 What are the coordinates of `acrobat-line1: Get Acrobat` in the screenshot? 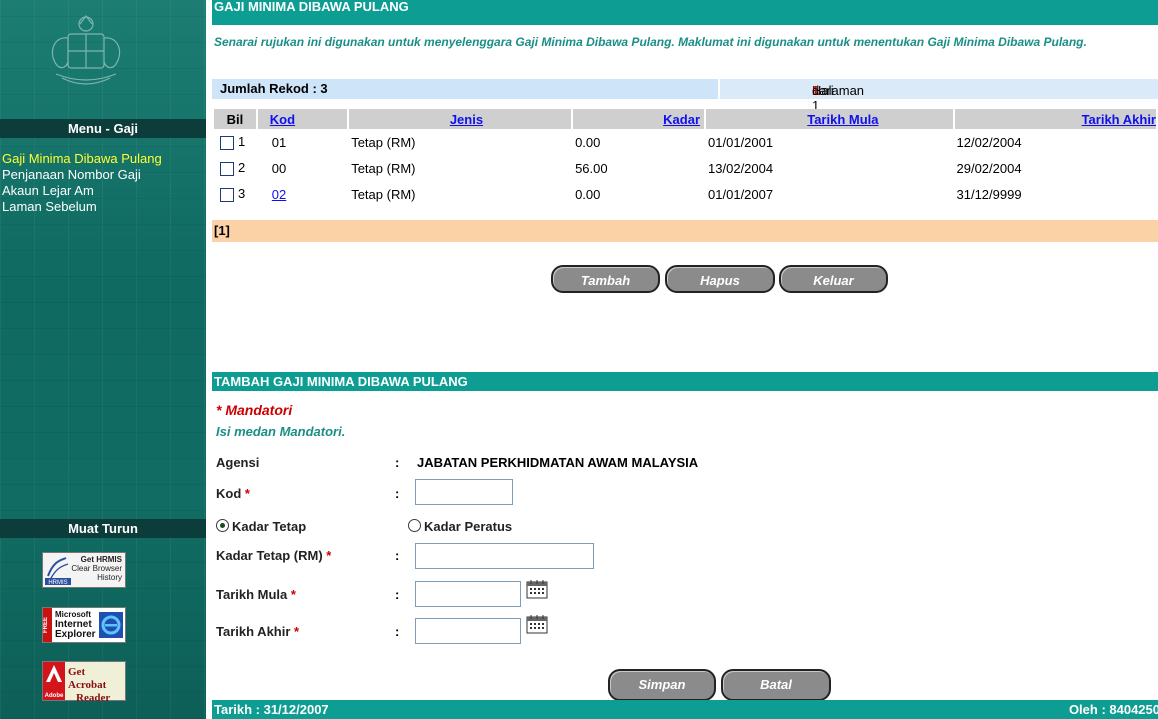 It's located at (87, 678).